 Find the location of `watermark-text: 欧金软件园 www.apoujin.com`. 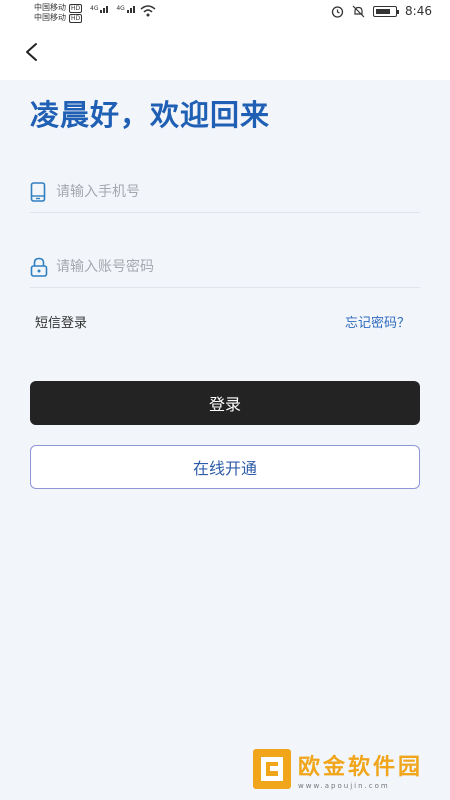

watermark-text: 欧金软件园 www.apoujin.com is located at coordinates (360, 769).